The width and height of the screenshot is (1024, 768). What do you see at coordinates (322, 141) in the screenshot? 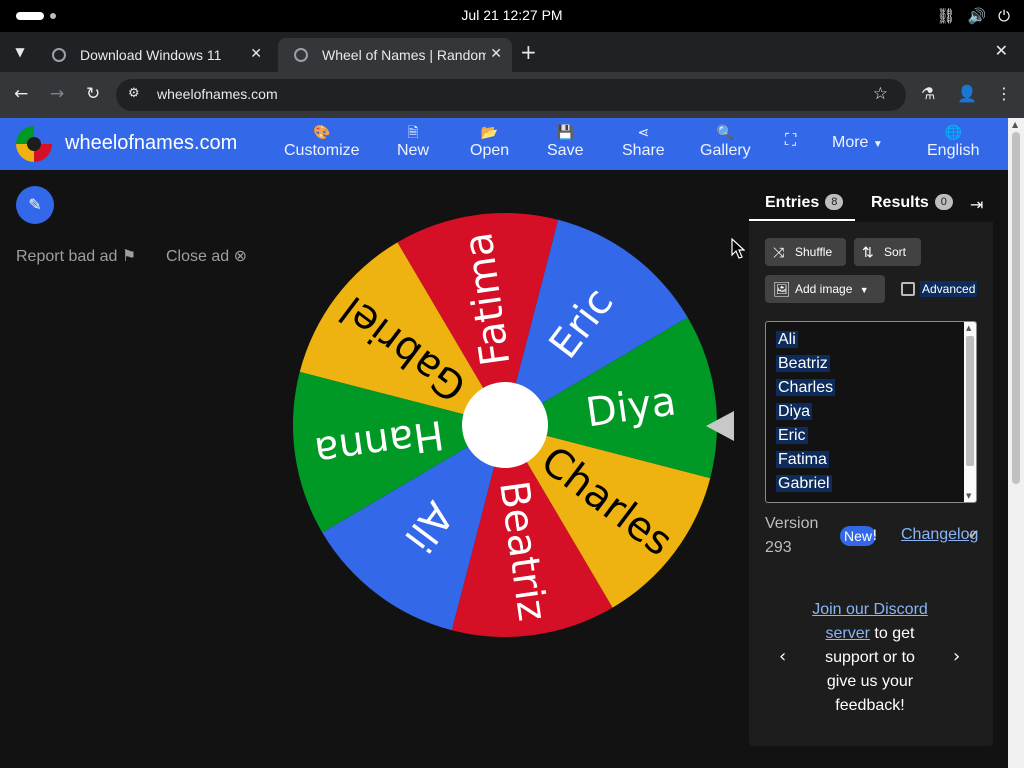
I see `customize-button: 🎨 Customize` at bounding box center [322, 141].